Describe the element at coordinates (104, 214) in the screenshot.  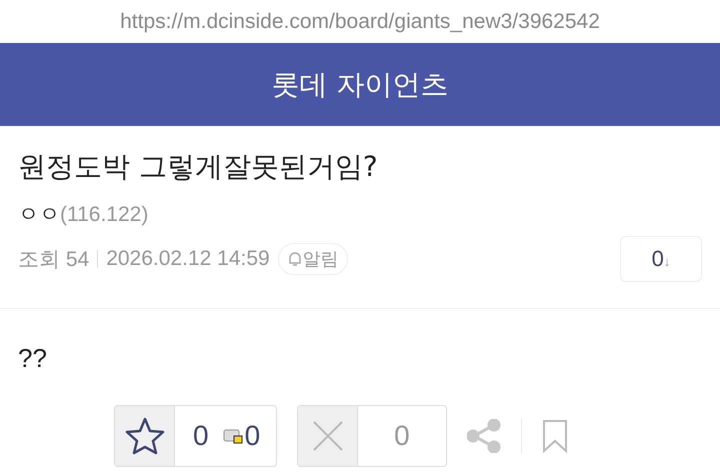
I see `author-ip: (116.122)` at that location.